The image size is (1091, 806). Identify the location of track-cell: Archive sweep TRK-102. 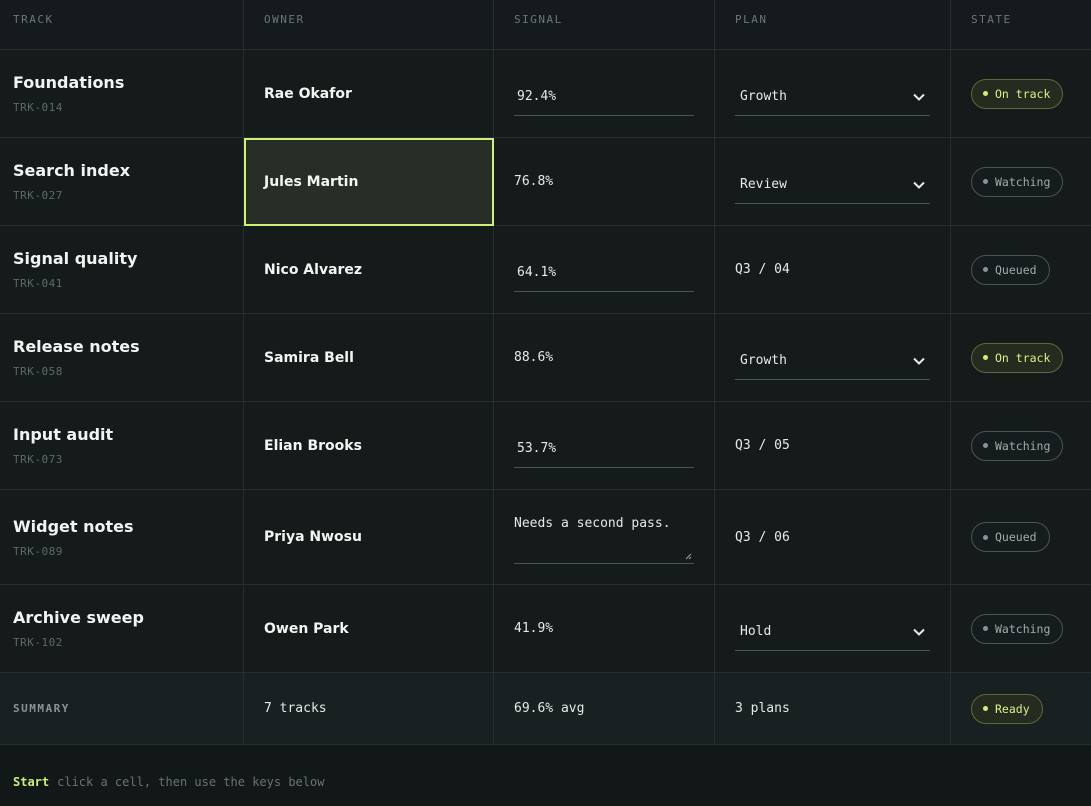
(122, 629).